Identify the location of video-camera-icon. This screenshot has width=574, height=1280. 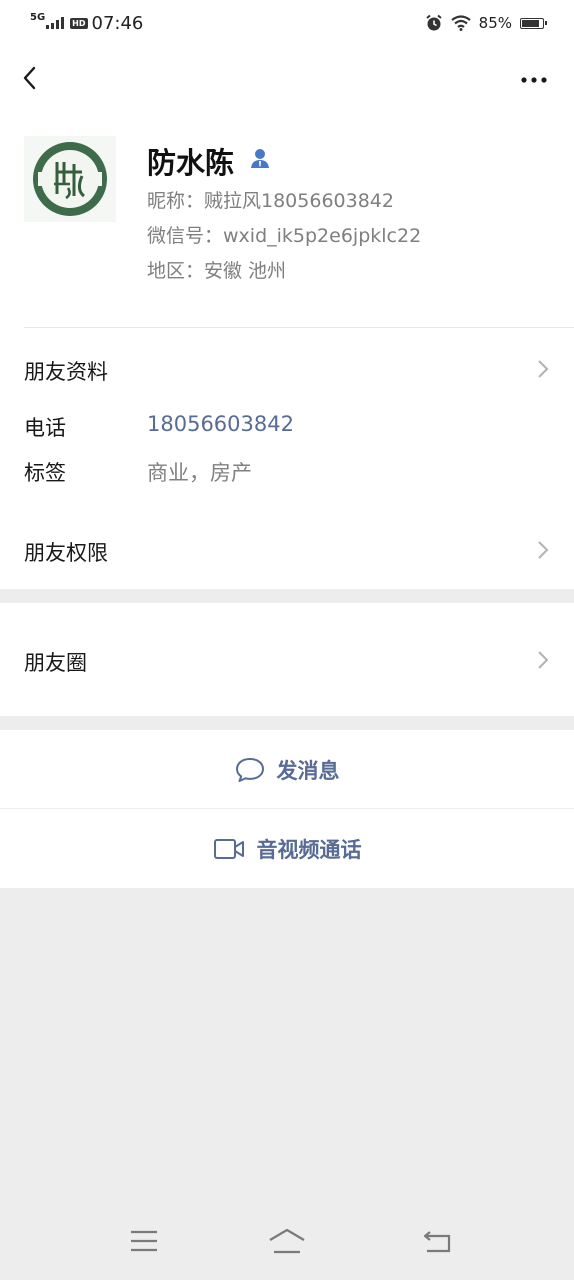
(228, 848).